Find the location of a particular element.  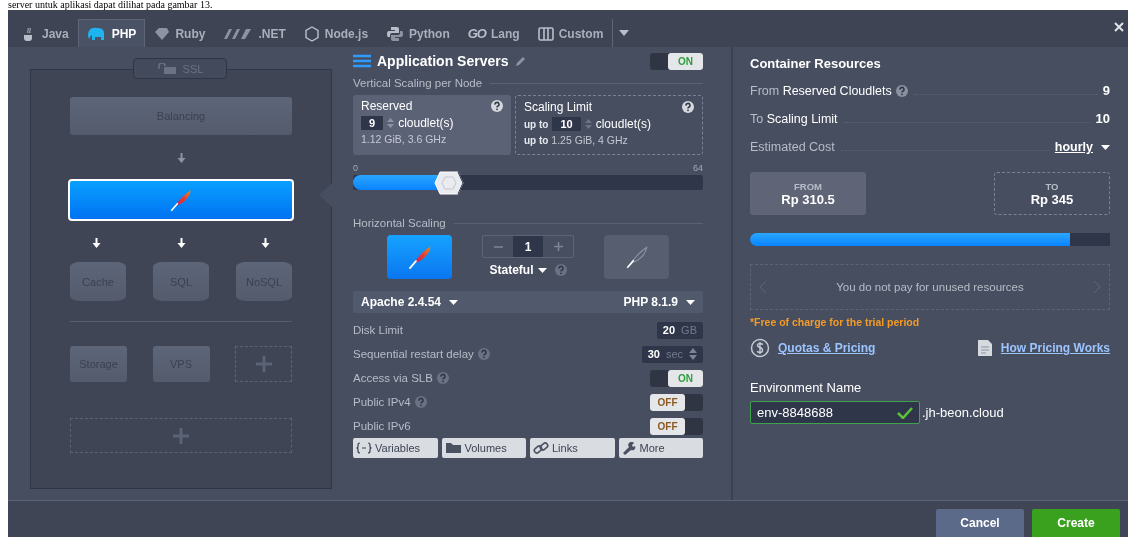

field-label: Environment Name is located at coordinates (806, 387).